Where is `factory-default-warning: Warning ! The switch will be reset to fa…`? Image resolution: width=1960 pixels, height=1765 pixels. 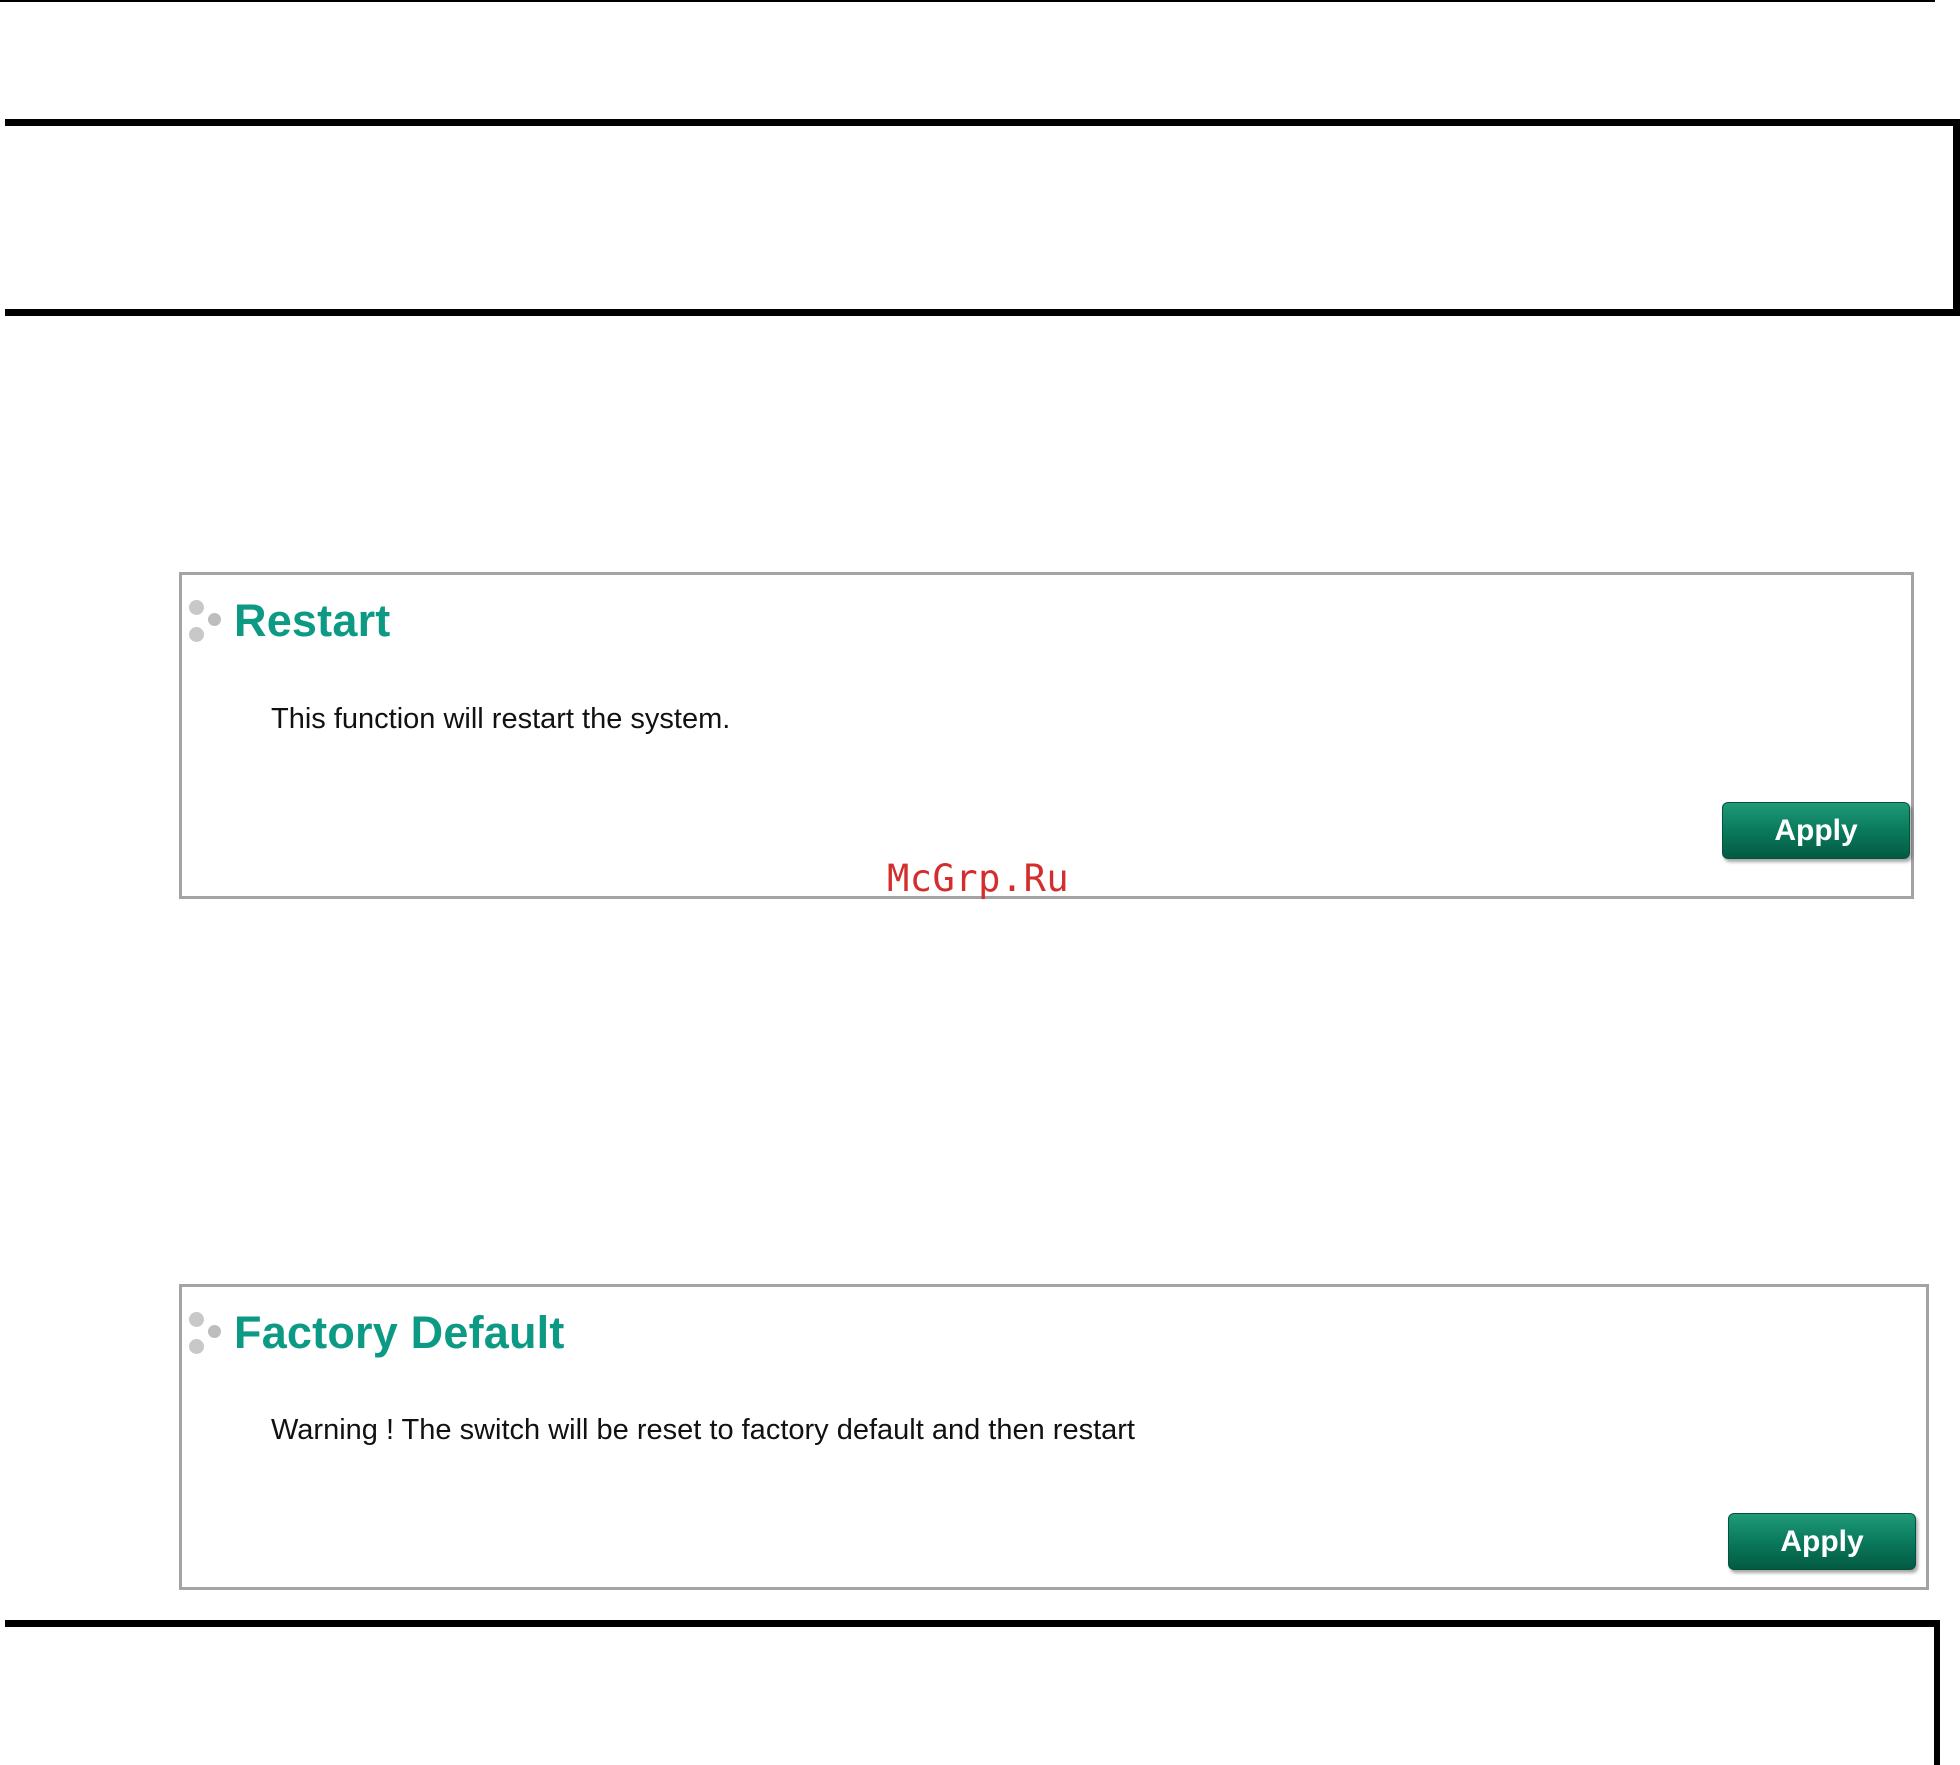 factory-default-warning: Warning ! The switch will be reset to fa… is located at coordinates (703, 1430).